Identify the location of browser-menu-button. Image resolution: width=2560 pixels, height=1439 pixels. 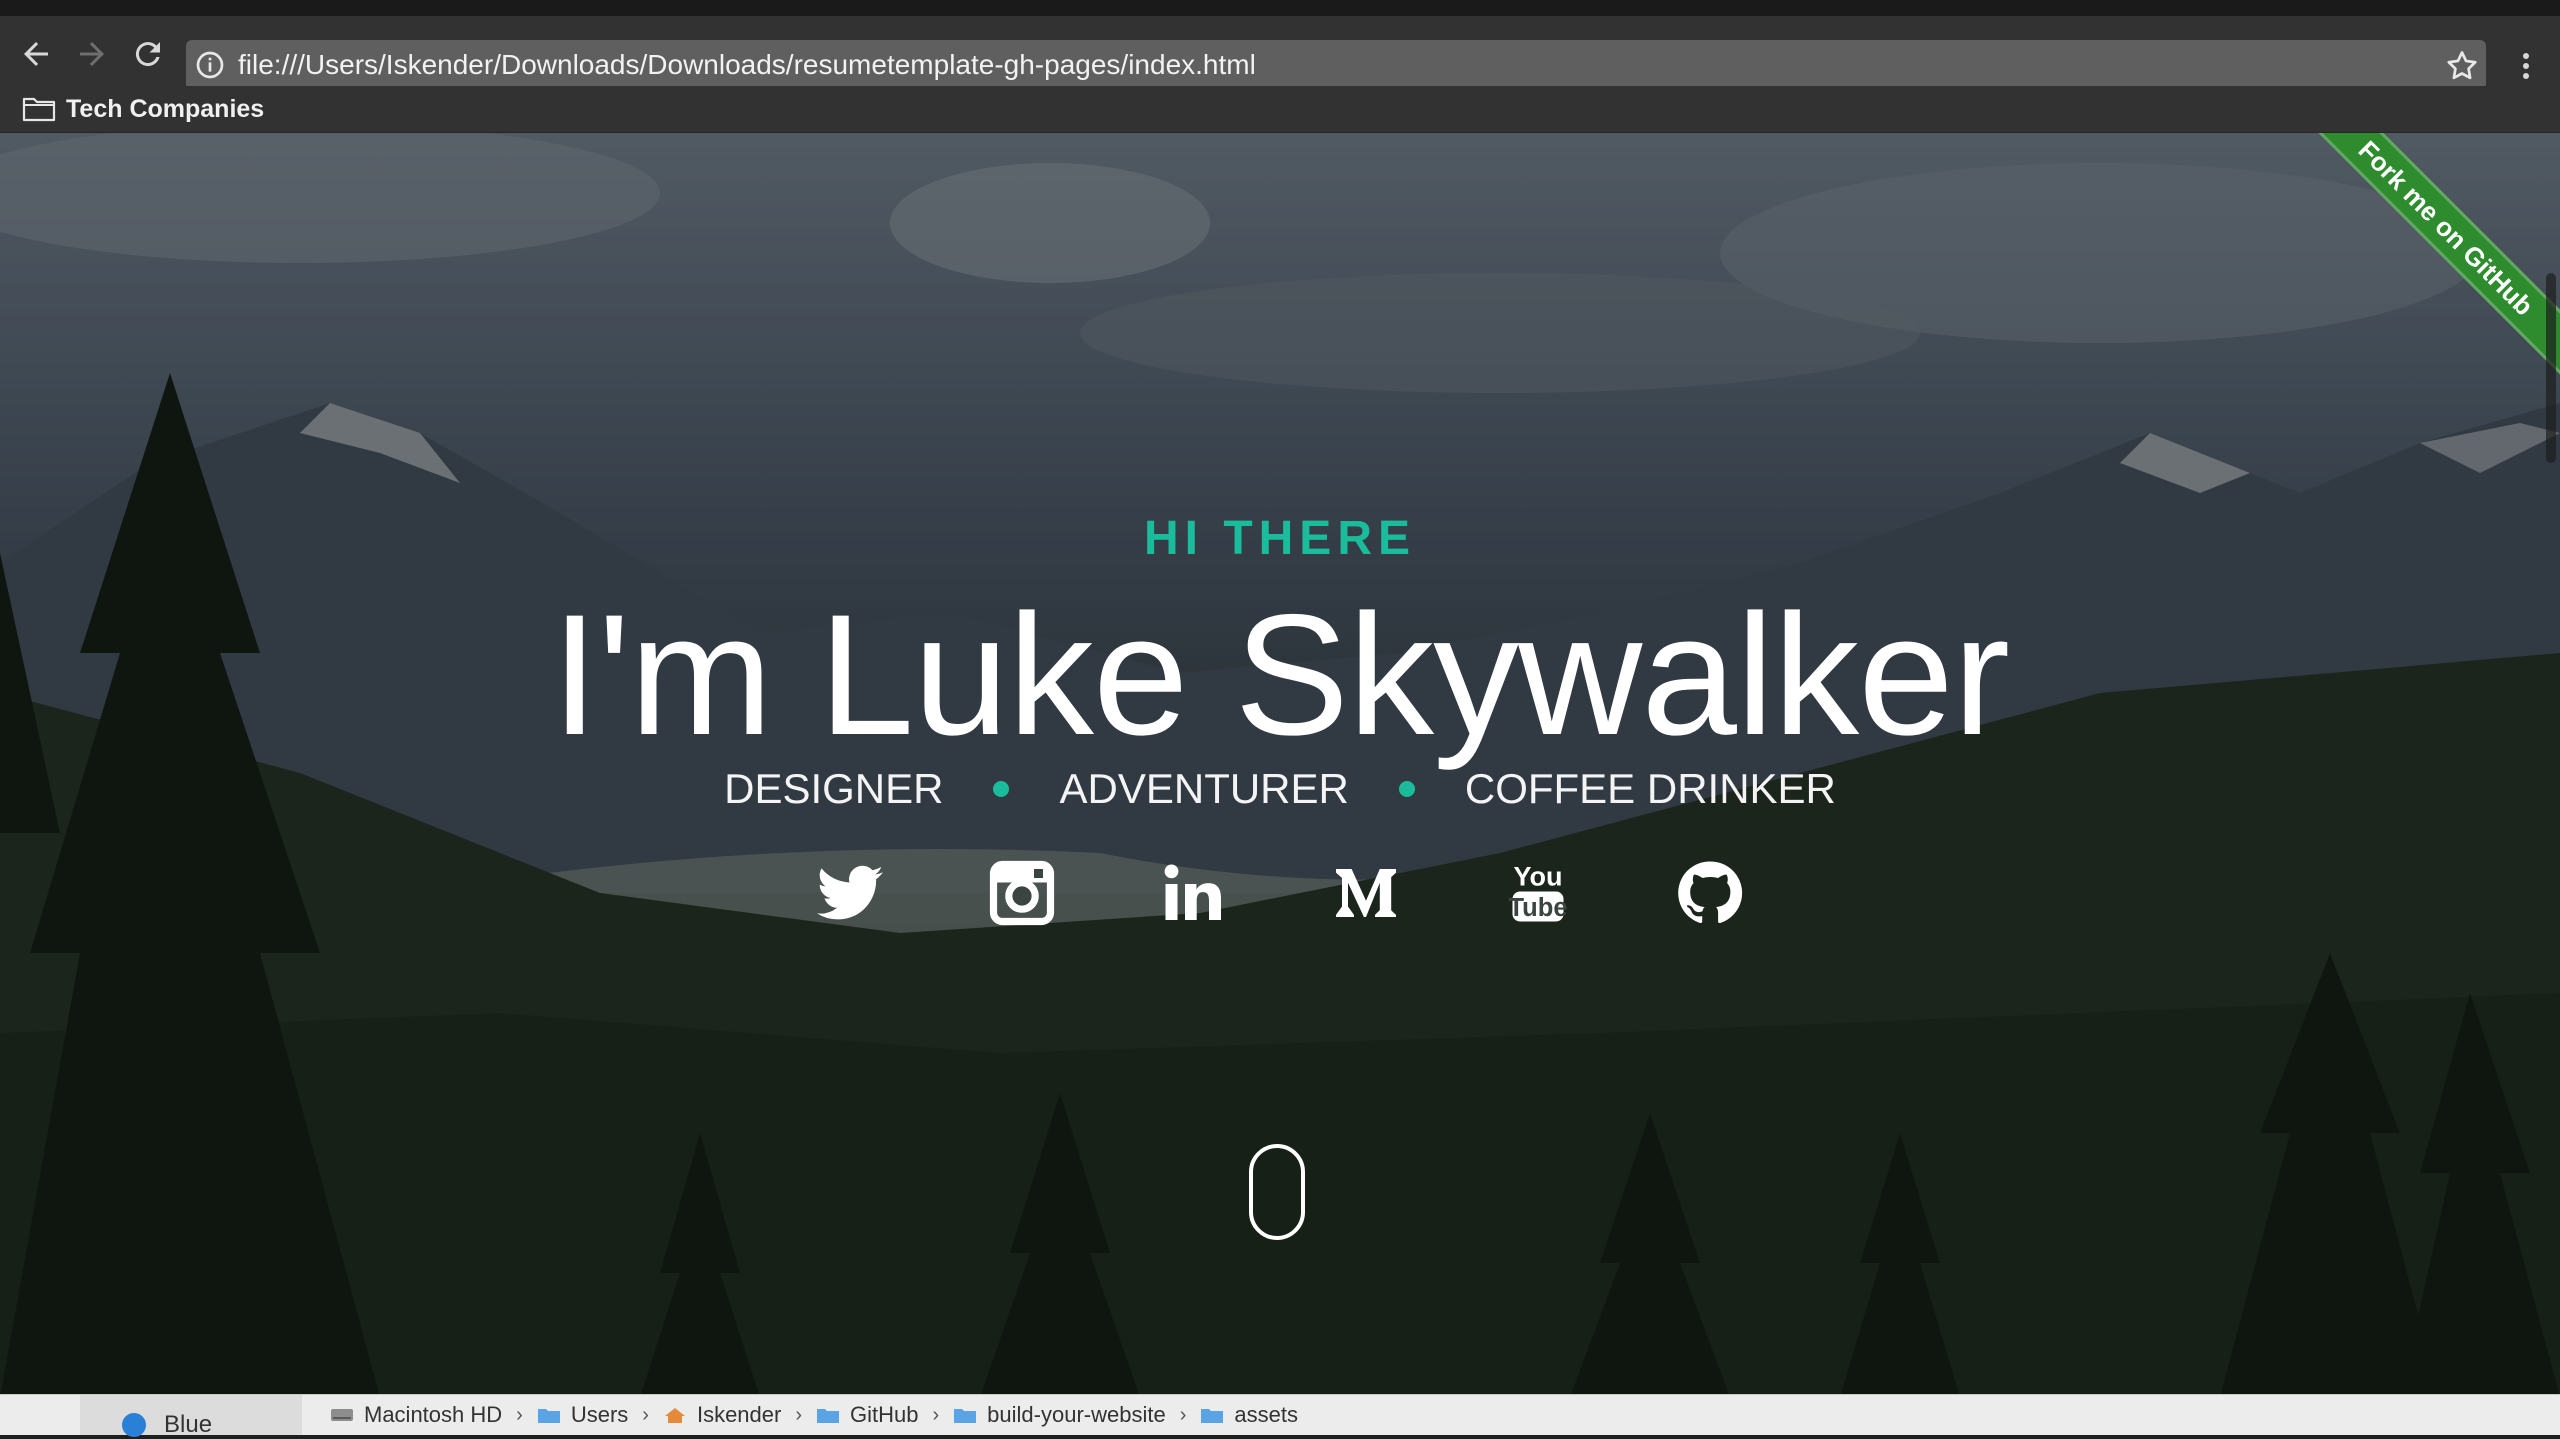
(2526, 66).